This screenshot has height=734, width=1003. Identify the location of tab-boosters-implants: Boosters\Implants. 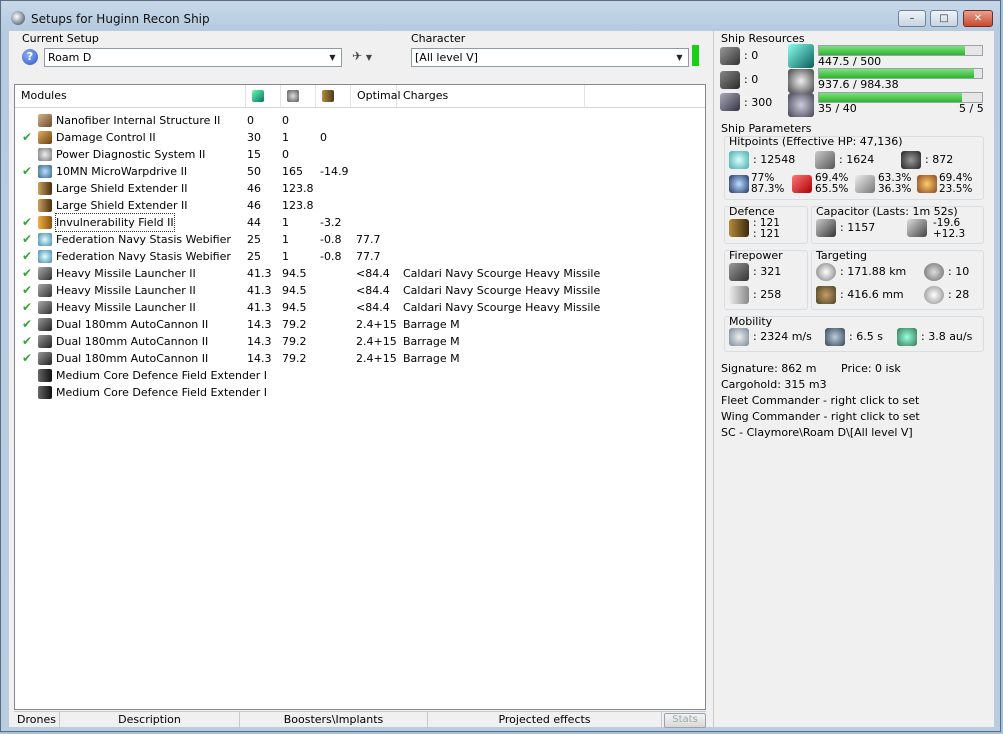
(334, 720).